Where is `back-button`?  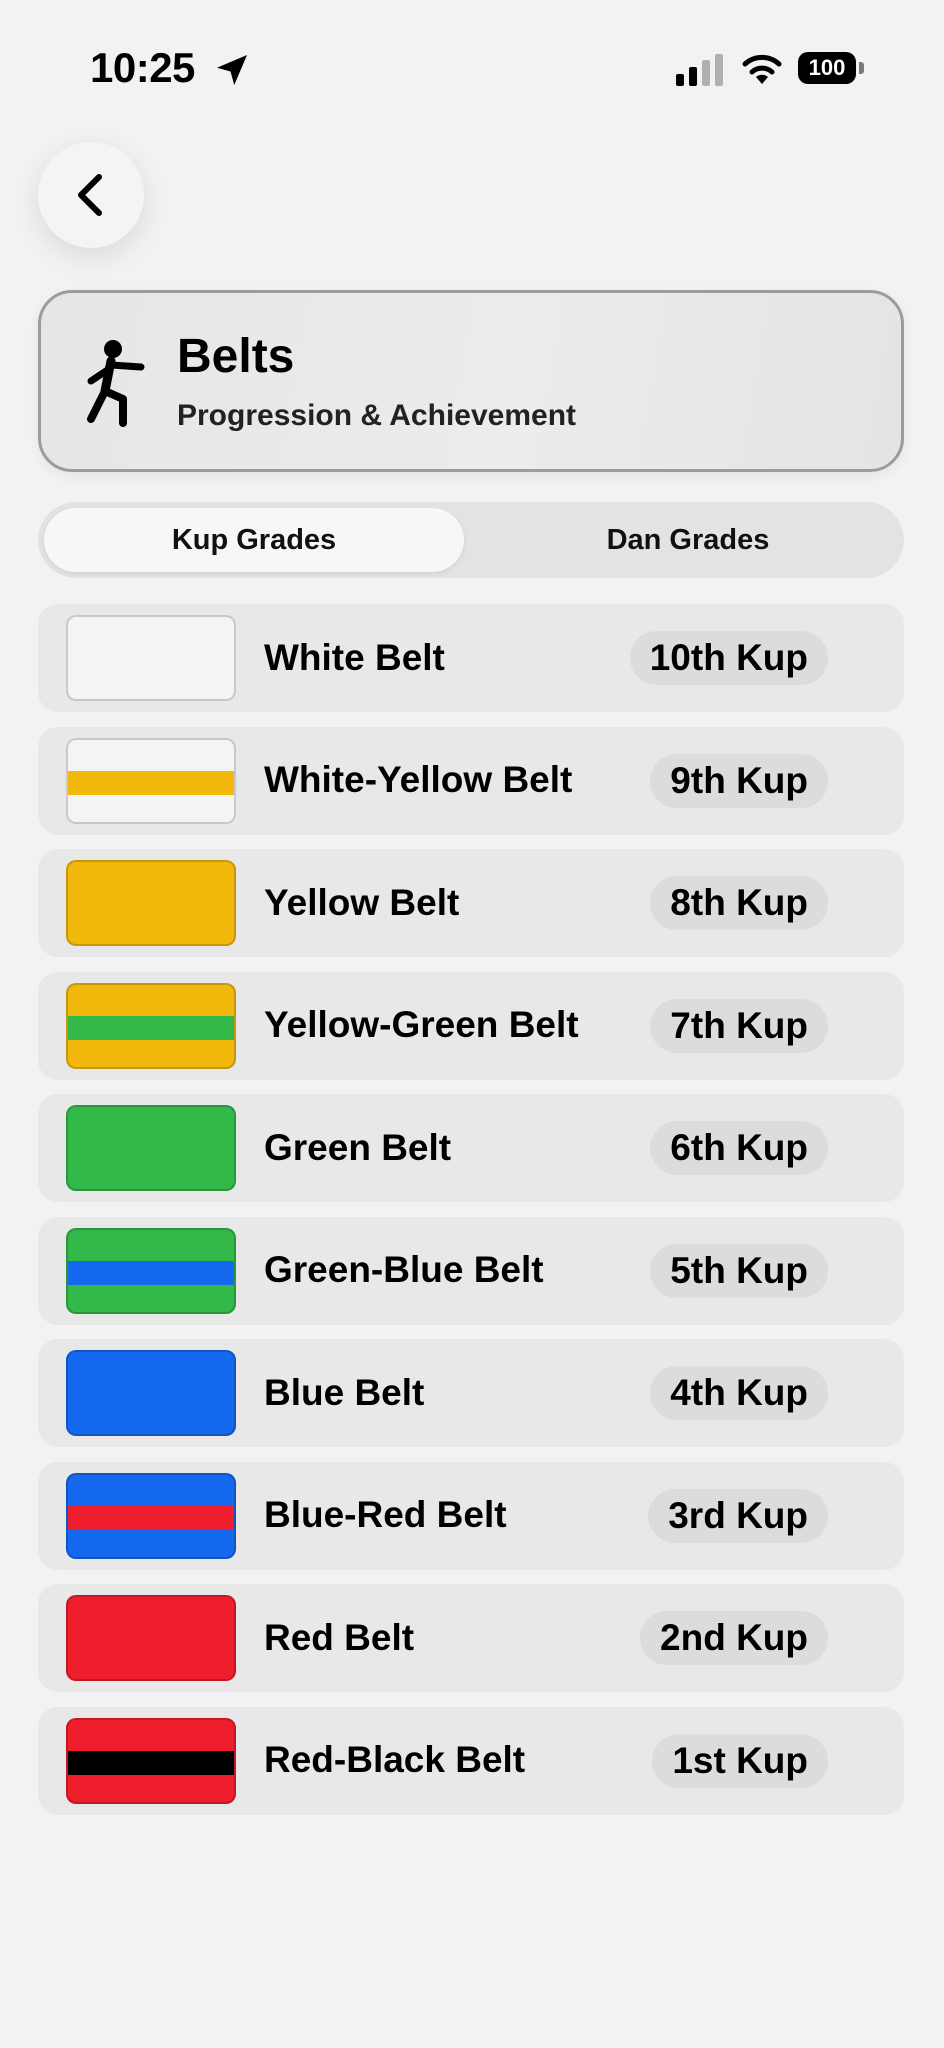
back-button is located at coordinates (91, 195).